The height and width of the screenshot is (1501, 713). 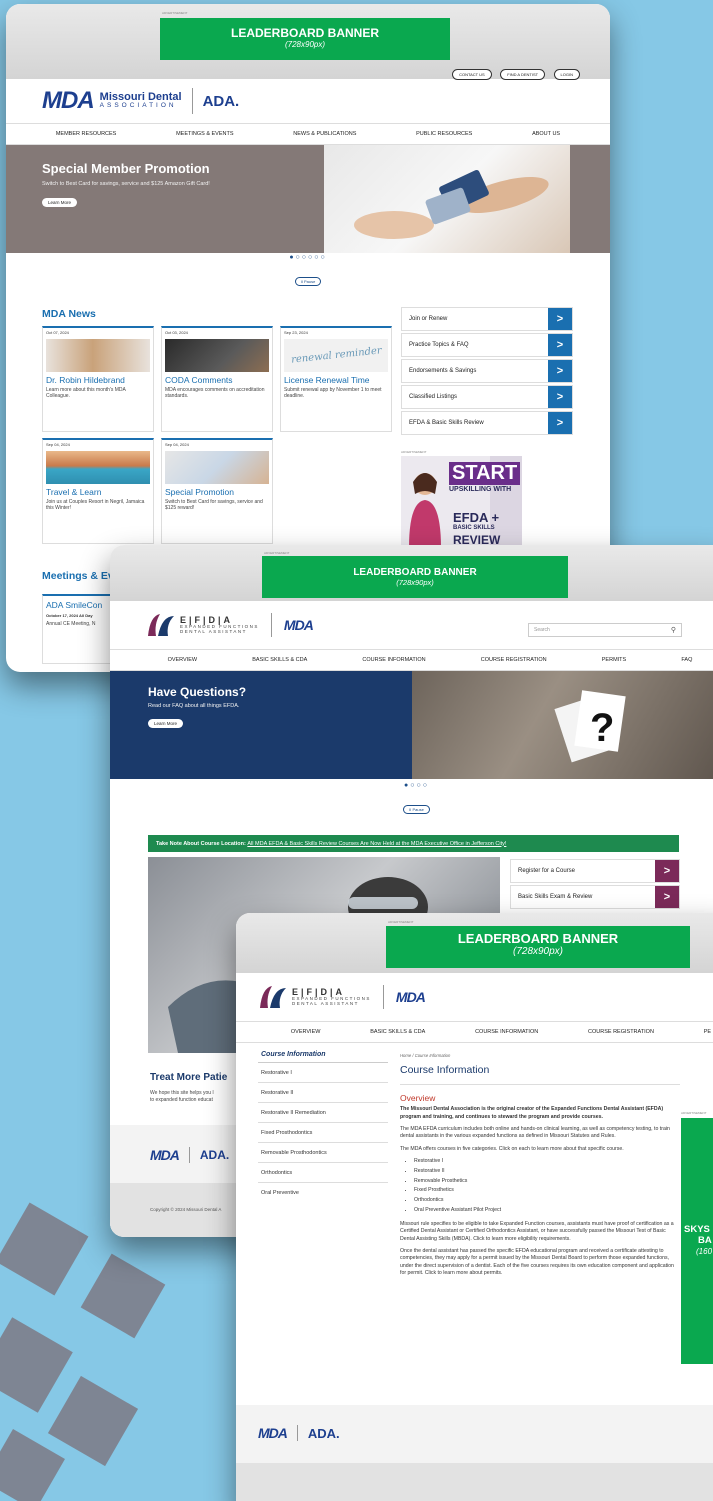 I want to click on contact-us-button: CONTACT US, so click(x=472, y=74).